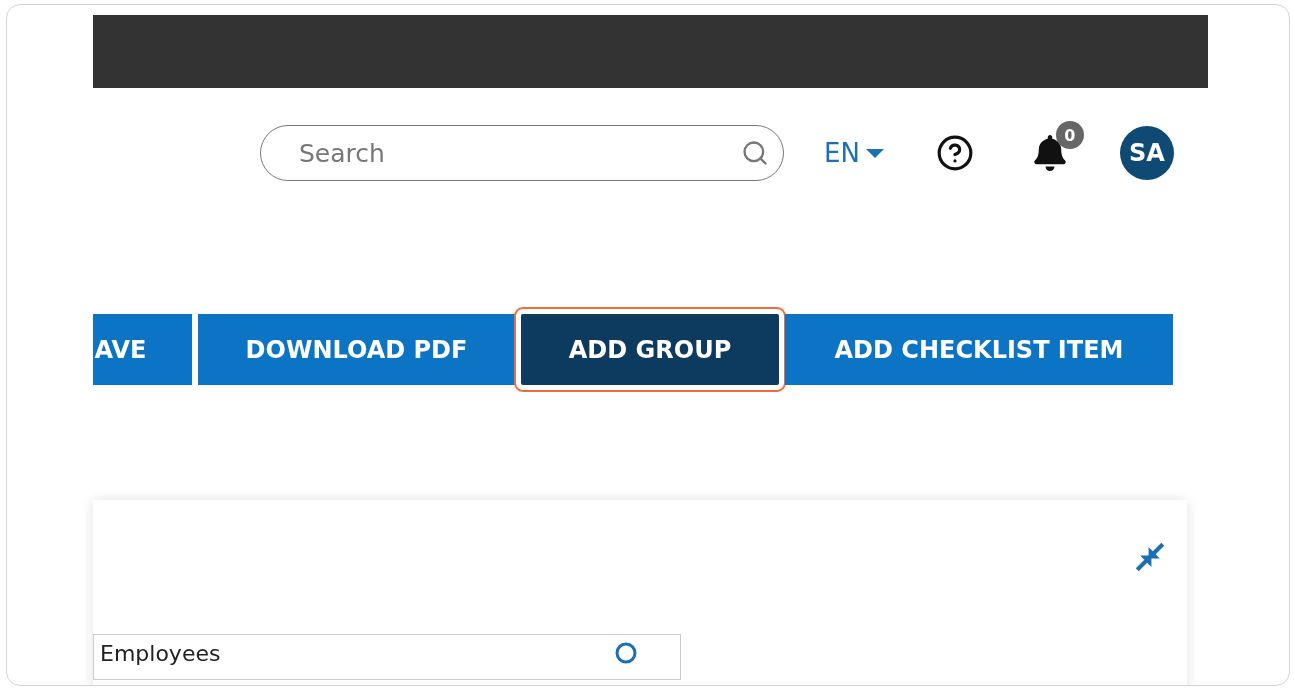 This screenshot has height=690, width=1294. I want to click on employees-field: Employees, so click(387, 657).